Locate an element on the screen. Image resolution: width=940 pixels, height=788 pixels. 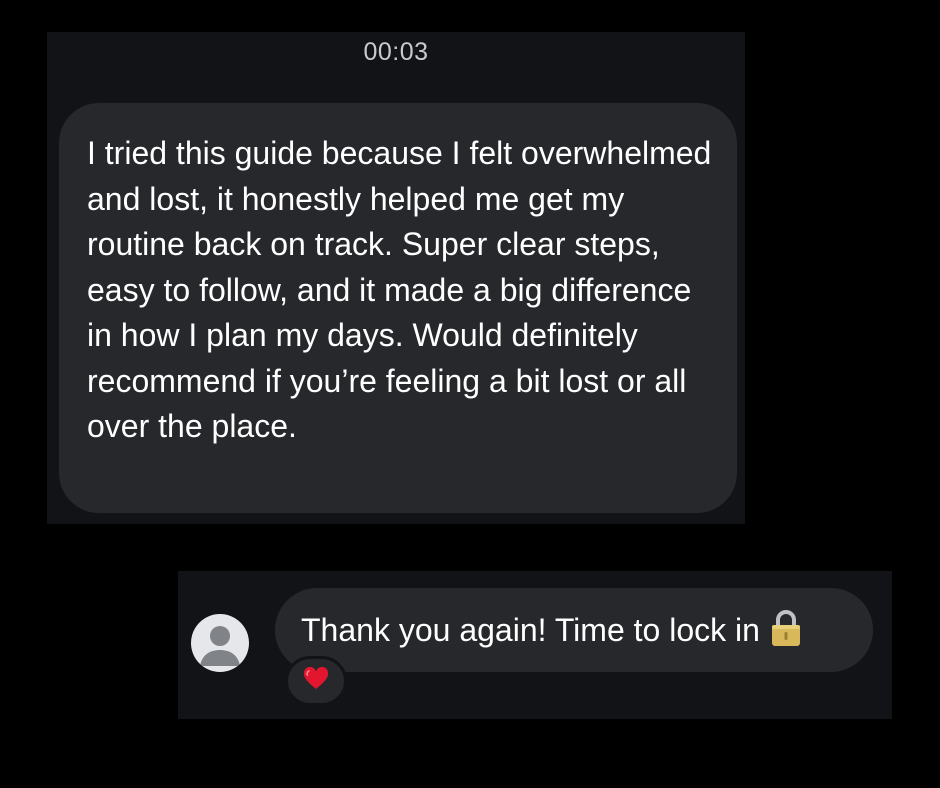
avatar-silhouette is located at coordinates (220, 646).